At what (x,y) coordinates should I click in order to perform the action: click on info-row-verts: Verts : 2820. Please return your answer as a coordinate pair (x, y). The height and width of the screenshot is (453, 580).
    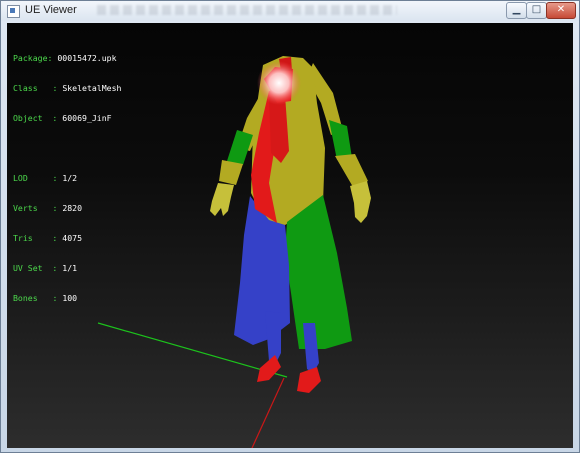
    Looking at the image, I should click on (48, 208).